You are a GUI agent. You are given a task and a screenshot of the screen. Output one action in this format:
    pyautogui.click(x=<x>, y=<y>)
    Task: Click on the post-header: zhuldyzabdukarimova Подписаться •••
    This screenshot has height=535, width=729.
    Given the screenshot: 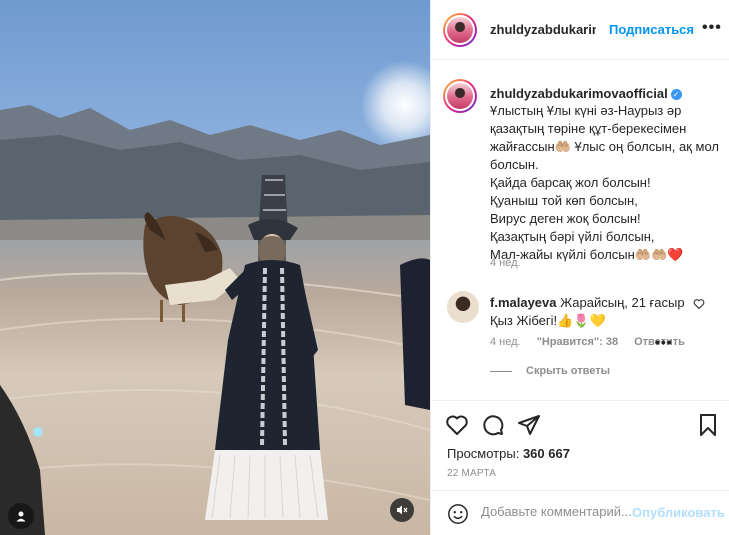 What is the action you would take?
    pyautogui.click(x=580, y=30)
    